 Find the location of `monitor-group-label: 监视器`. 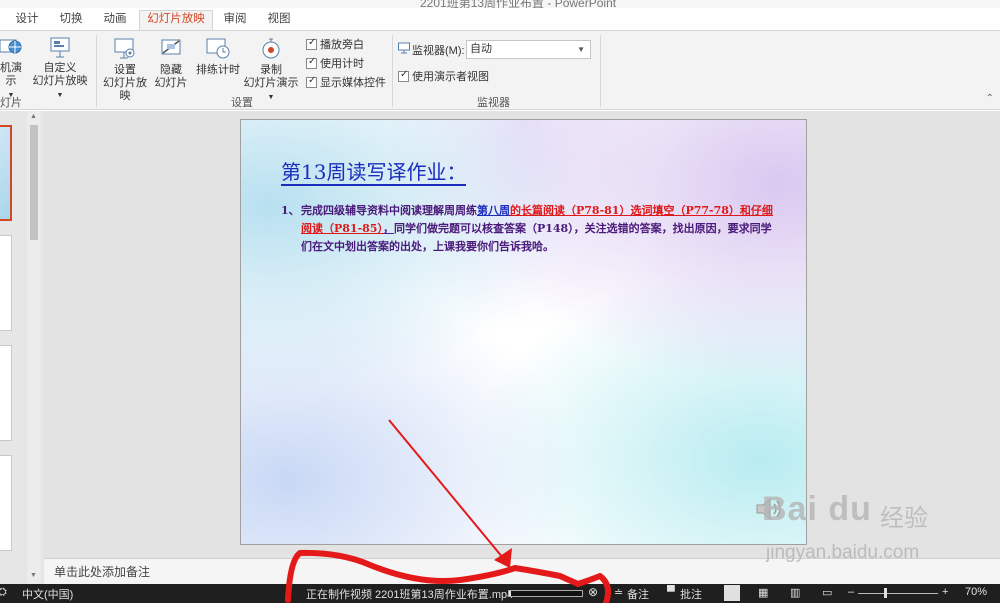

monitor-group-label: 监视器 is located at coordinates (493, 103).